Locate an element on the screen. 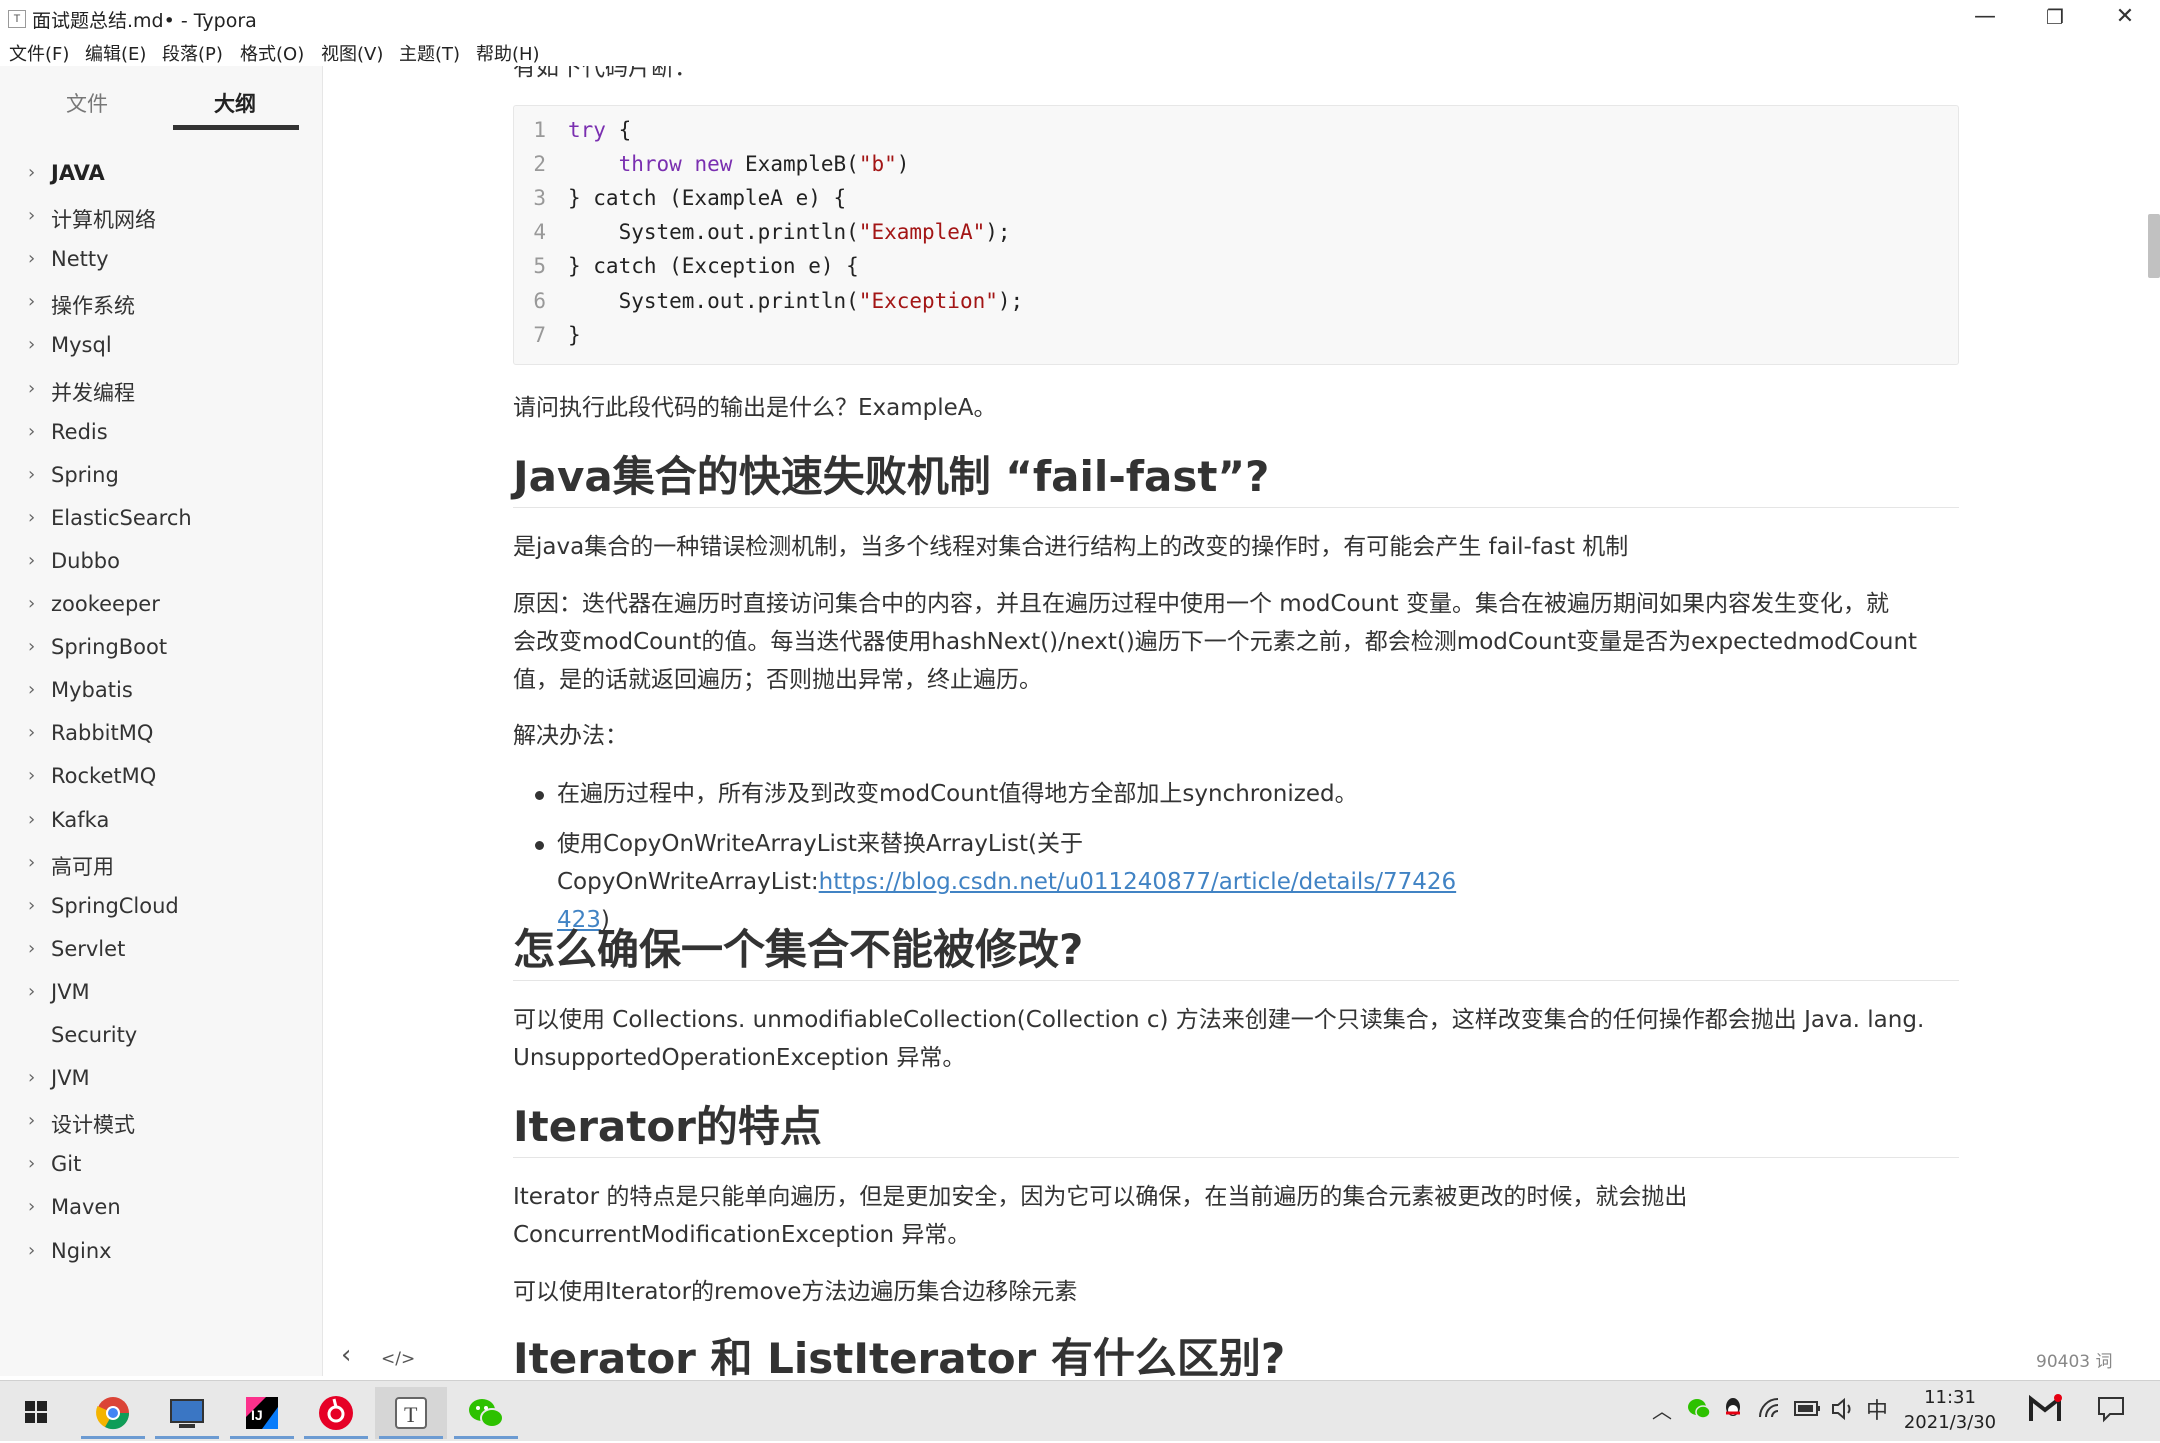 This screenshot has height=1443, width=2160. outline-item: › Spring is located at coordinates (161, 480).